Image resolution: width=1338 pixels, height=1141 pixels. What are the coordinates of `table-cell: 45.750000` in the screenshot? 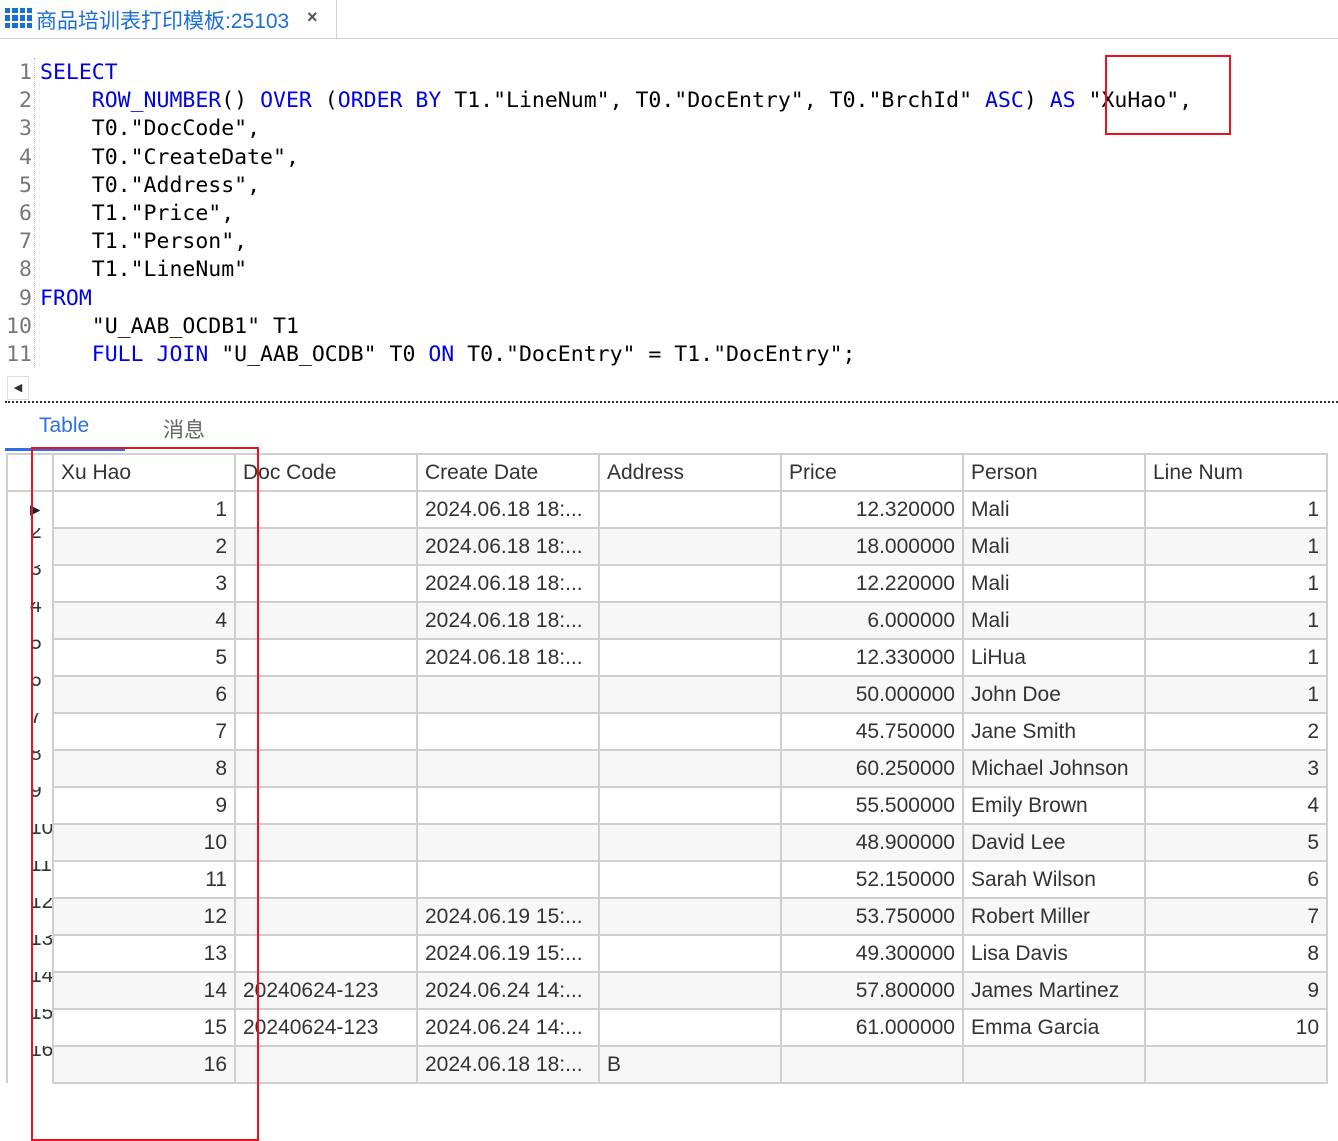 It's located at (872, 731).